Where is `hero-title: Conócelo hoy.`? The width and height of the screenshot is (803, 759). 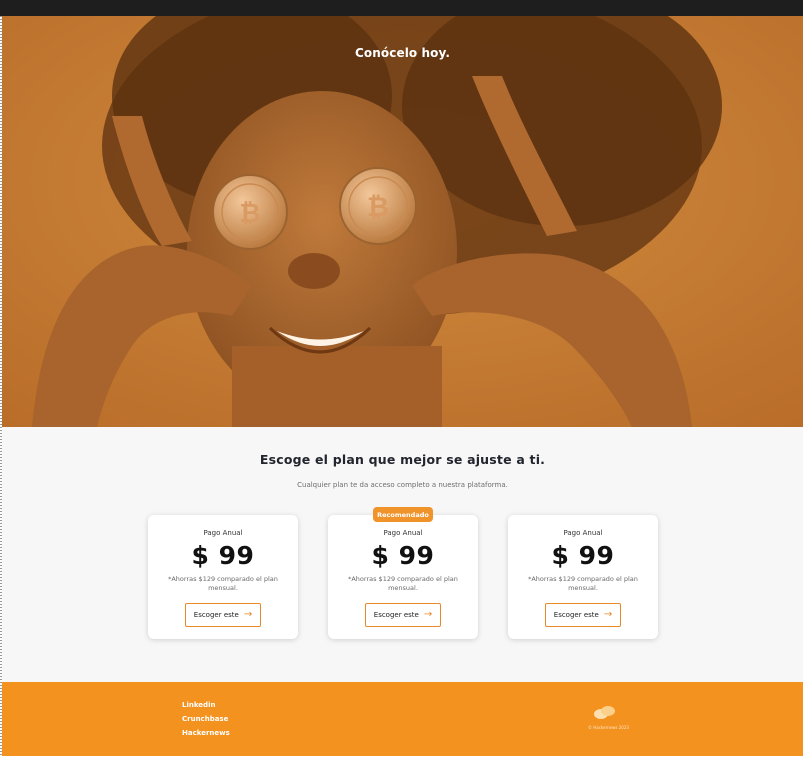 hero-title: Conócelo hoy. is located at coordinates (402, 53).